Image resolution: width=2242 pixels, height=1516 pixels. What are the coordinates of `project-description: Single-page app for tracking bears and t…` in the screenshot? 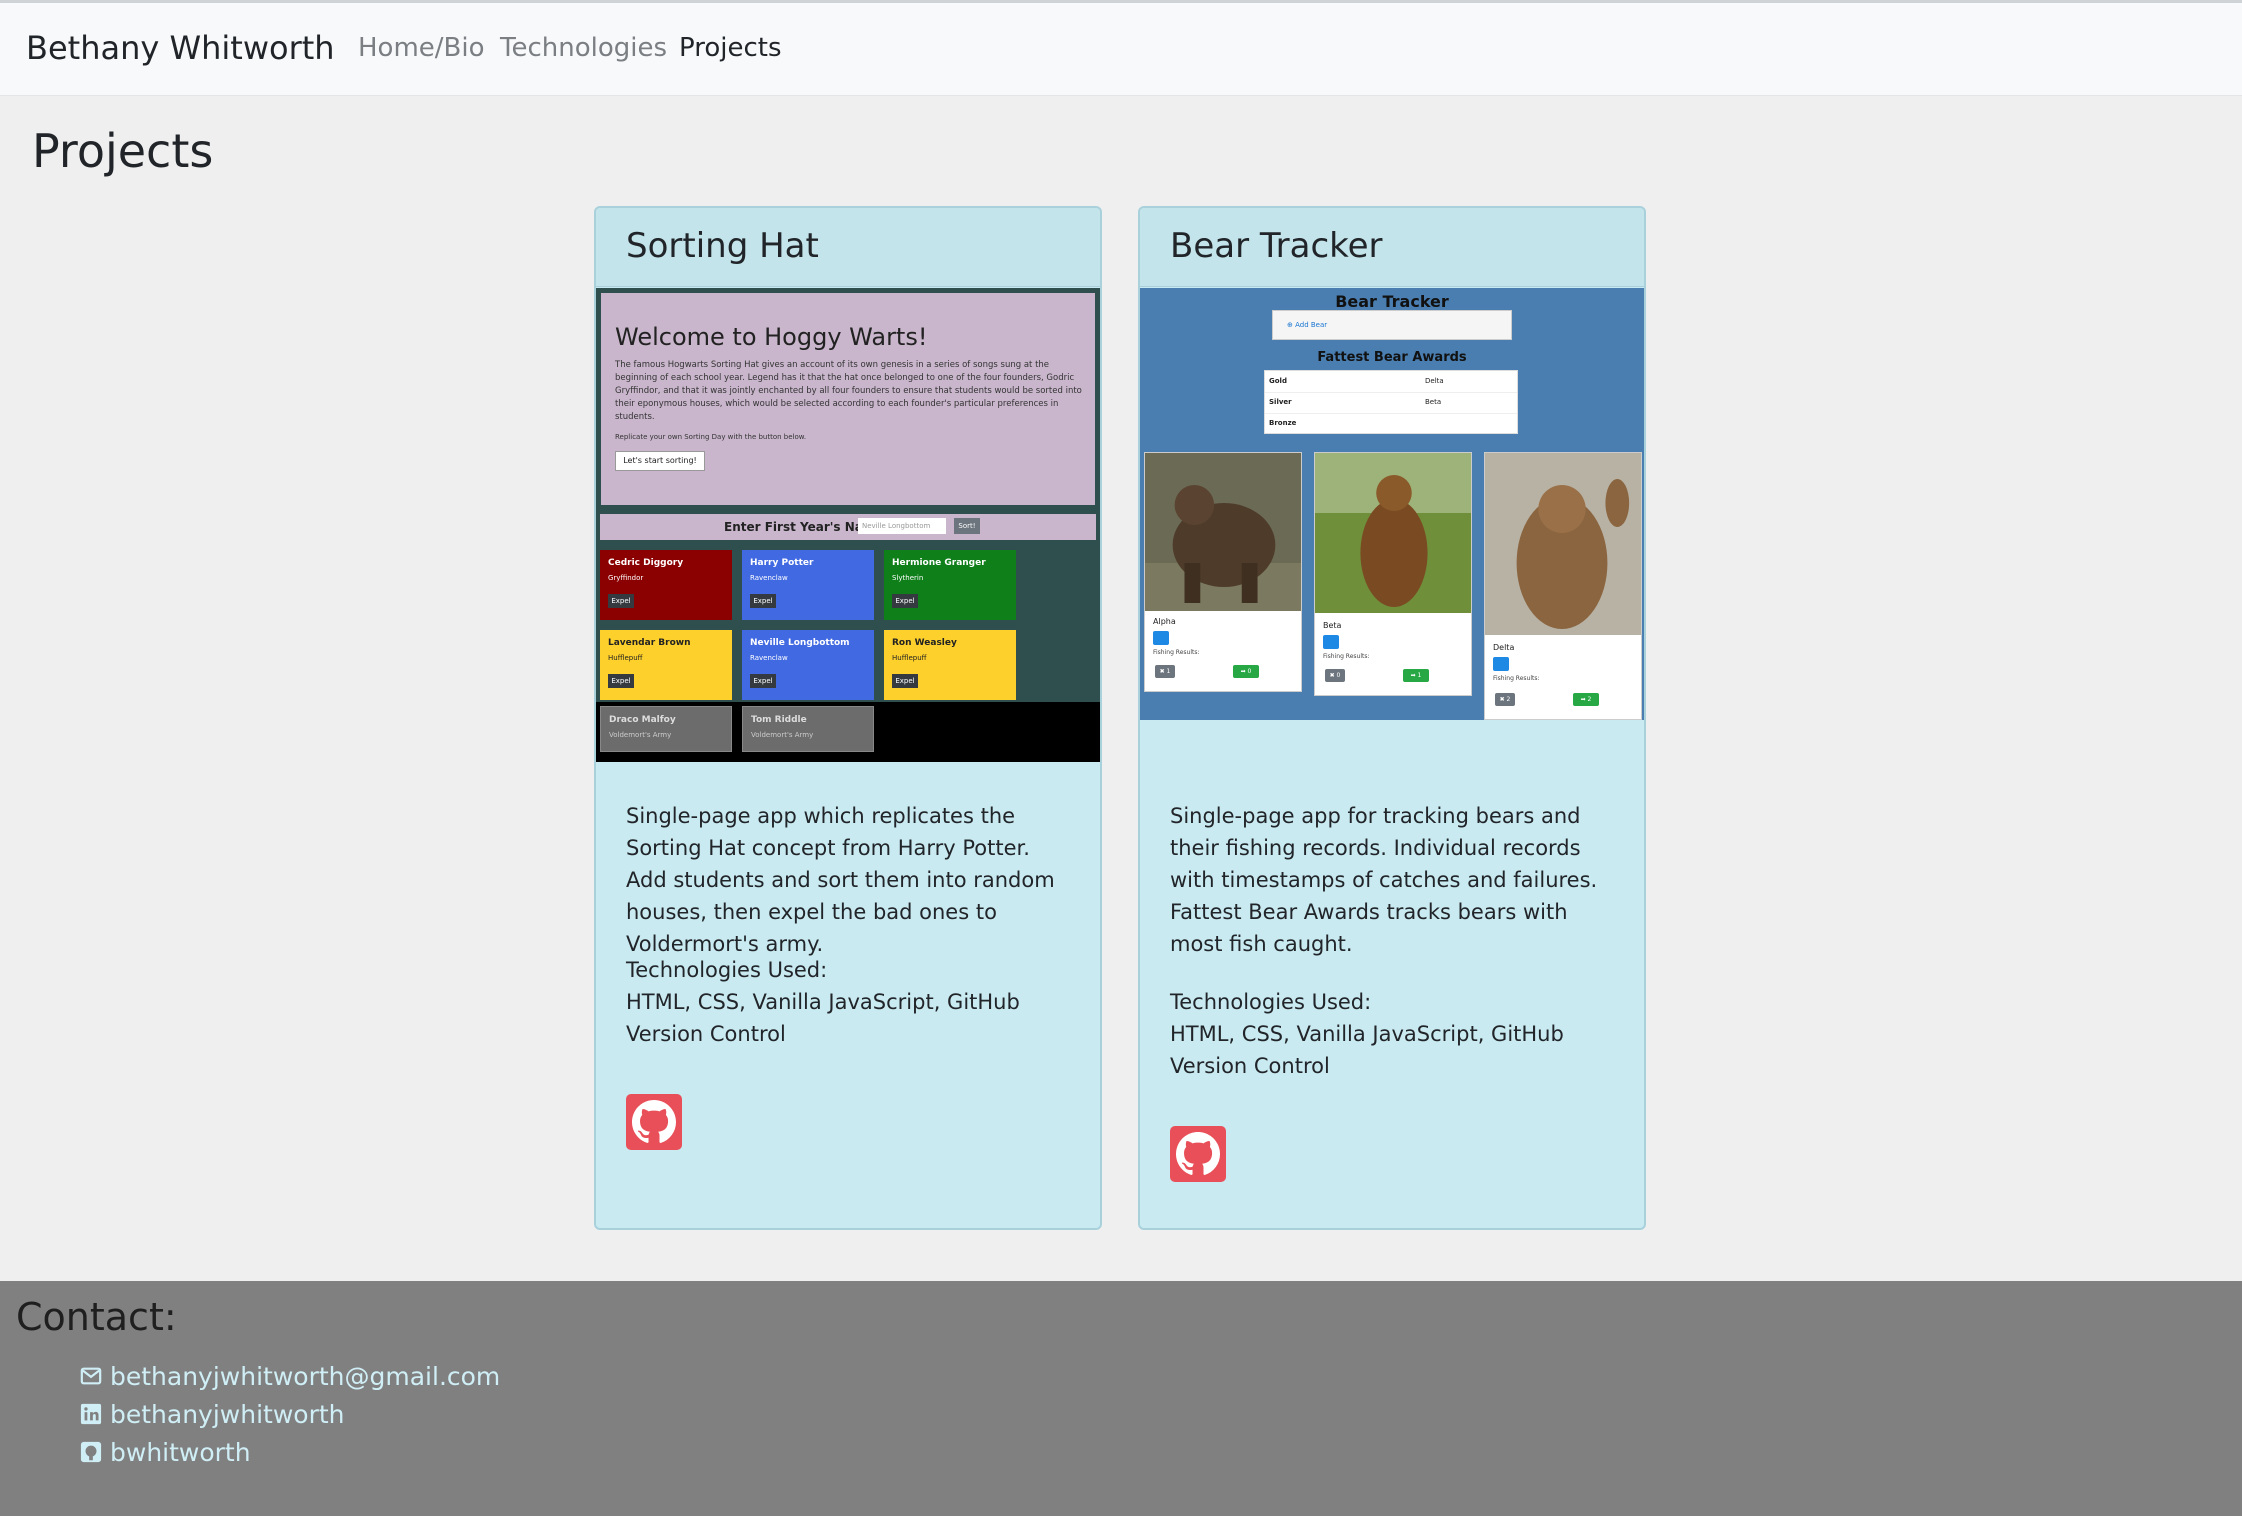 It's located at (1384, 880).